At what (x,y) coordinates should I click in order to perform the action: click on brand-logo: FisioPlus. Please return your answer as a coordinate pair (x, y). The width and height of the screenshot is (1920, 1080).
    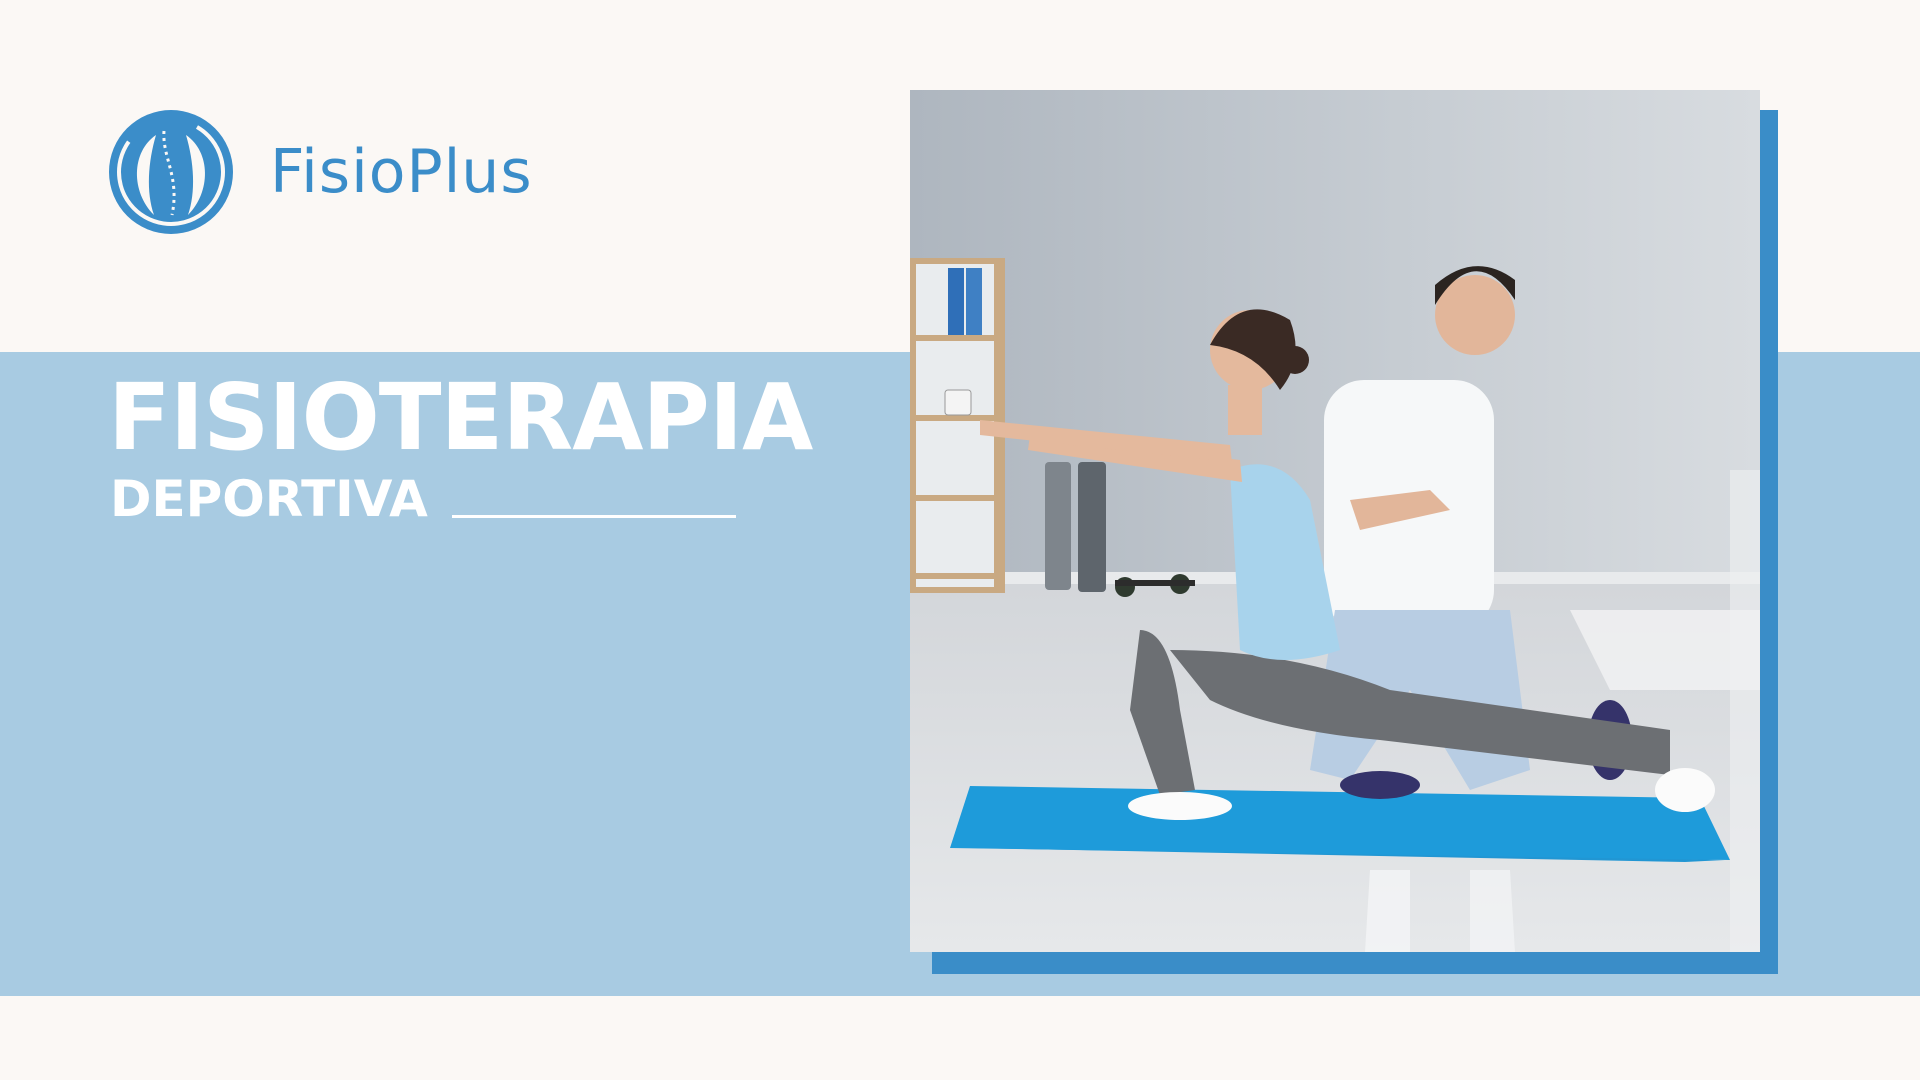
    Looking at the image, I should click on (319, 172).